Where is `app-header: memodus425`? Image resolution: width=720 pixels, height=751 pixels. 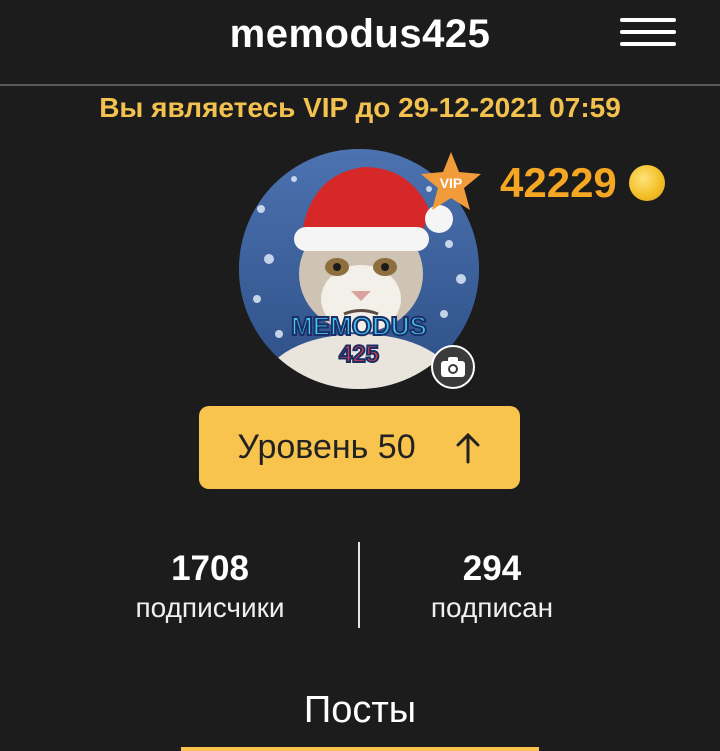 app-header: memodus425 is located at coordinates (360, 43).